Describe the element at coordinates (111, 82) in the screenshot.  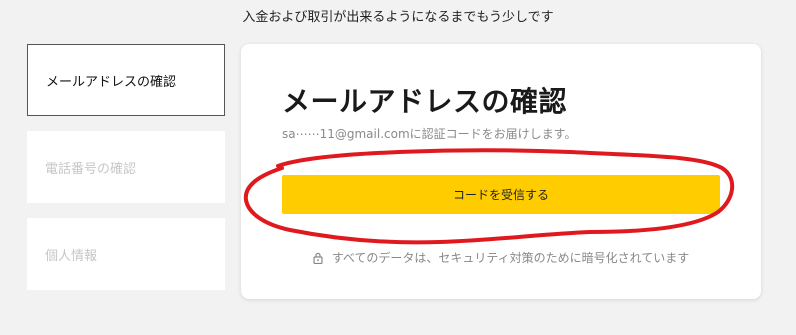
I see `step-label: メールアドレスの確認` at that location.